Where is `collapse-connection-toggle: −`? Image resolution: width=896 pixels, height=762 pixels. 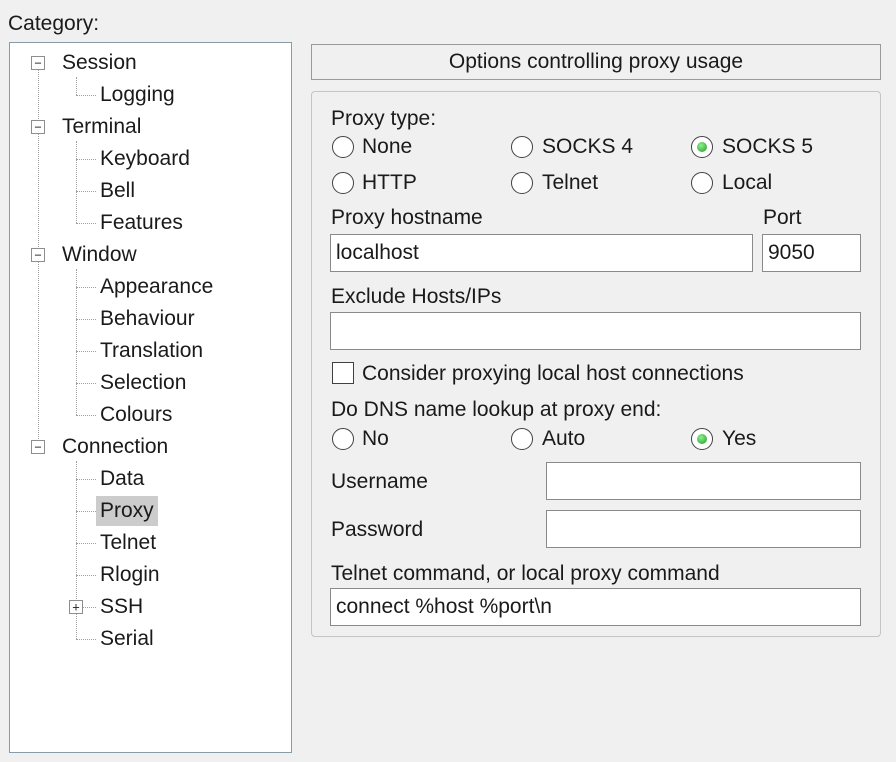
collapse-connection-toggle: − is located at coordinates (38, 447).